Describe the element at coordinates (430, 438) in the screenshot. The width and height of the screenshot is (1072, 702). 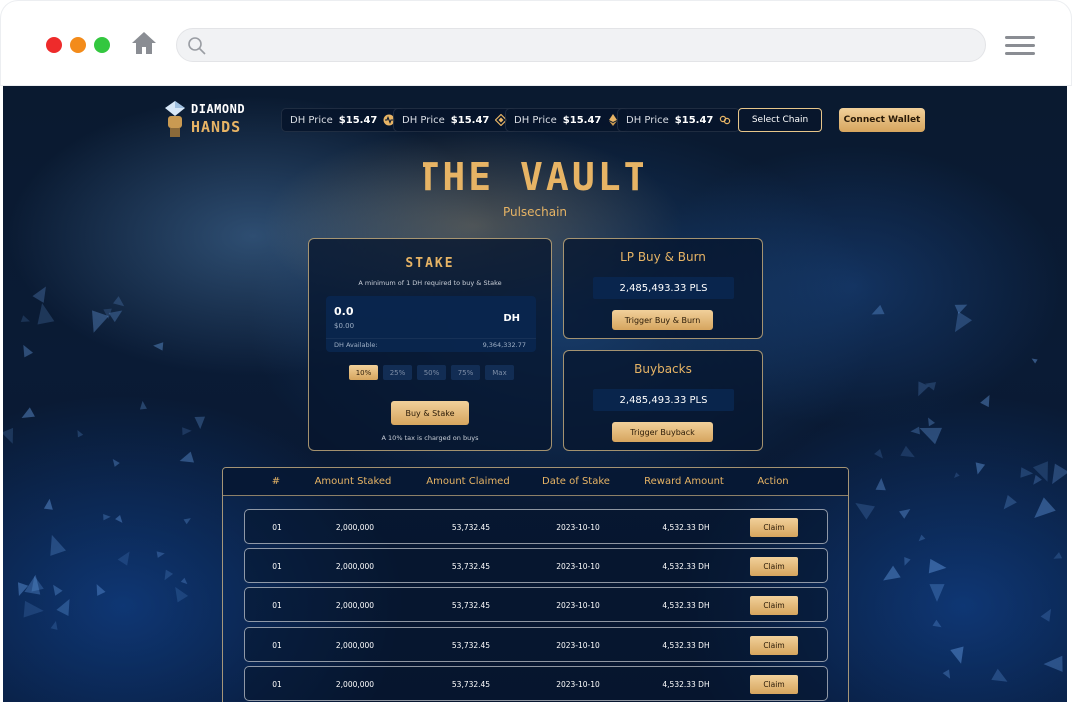
I see `stake-tax-note: A 10% tax is charged on buys` at that location.